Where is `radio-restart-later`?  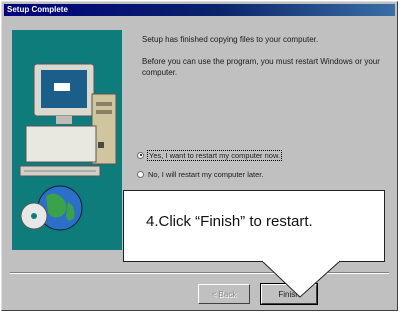
radio-restart-later is located at coordinates (140, 174).